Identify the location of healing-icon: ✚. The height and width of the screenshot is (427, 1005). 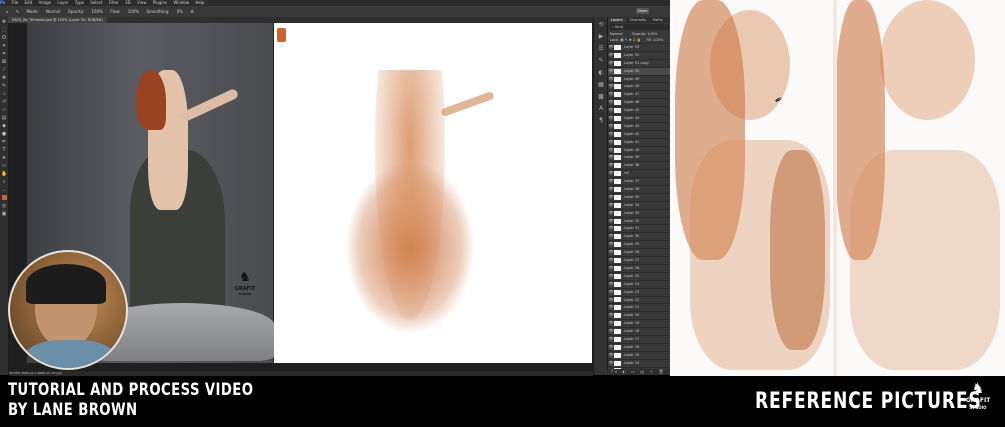
(4, 78).